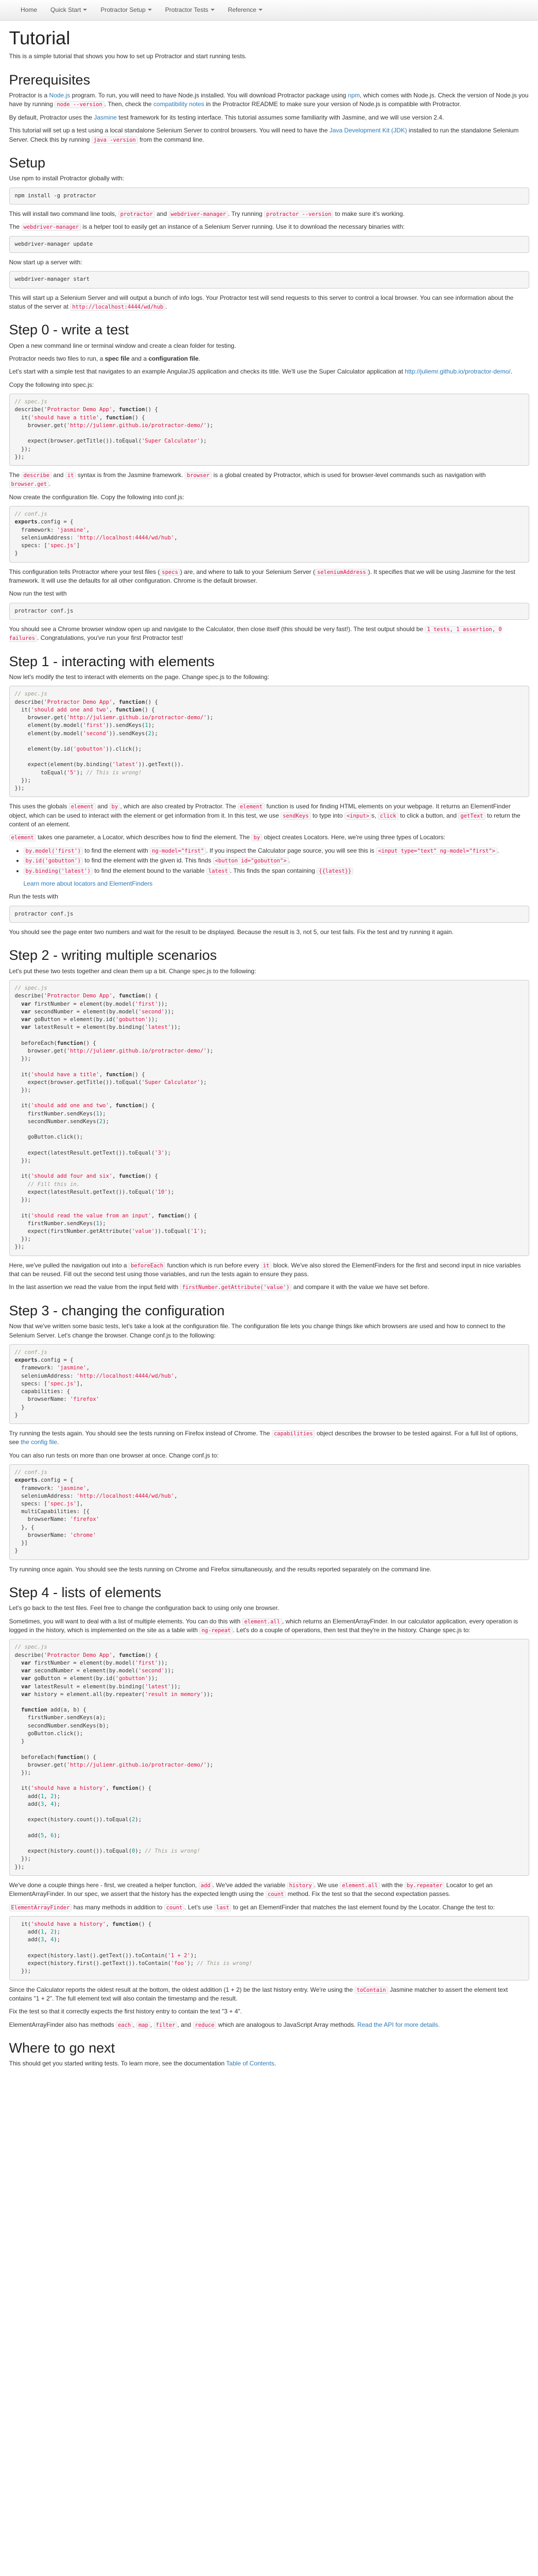  I want to click on nav-protractor-setup: Protractor Setup, so click(126, 10).